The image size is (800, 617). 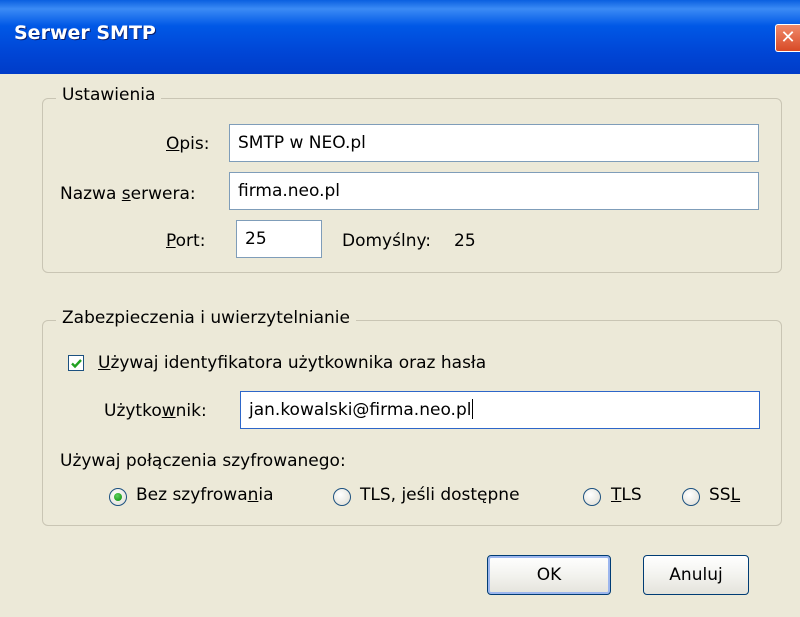 What do you see at coordinates (302, 143) in the screenshot?
I see `description-value: SMTP w NEO.pl` at bounding box center [302, 143].